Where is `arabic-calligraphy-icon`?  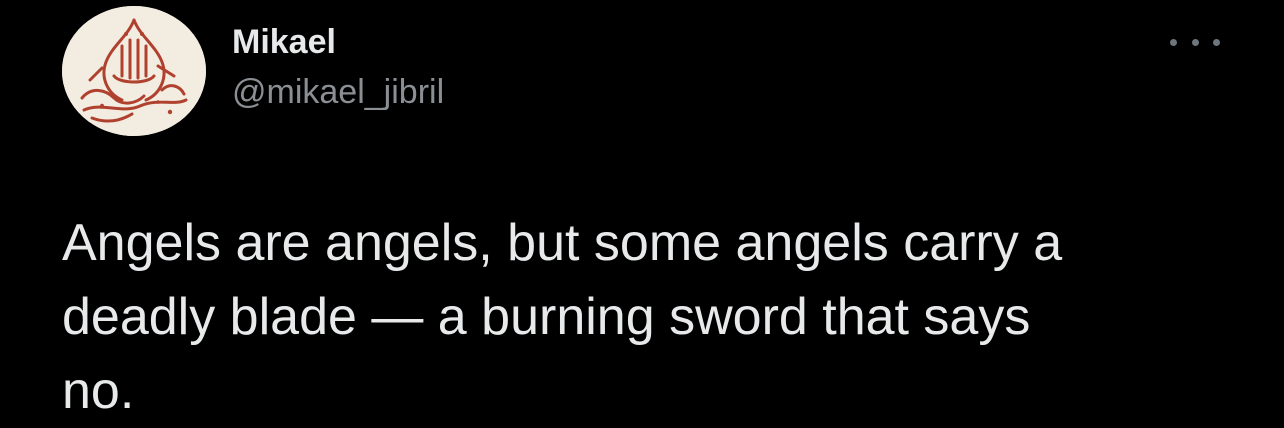
arabic-calligraphy-icon is located at coordinates (134, 71).